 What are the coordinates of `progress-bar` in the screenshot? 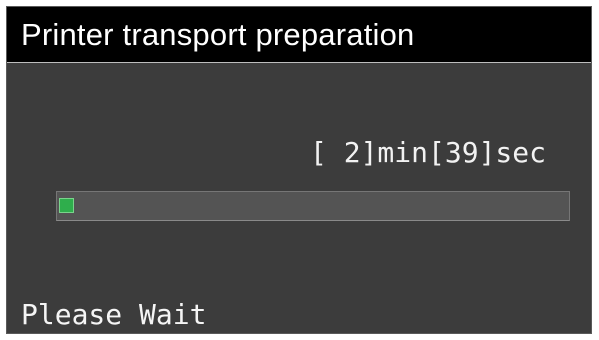 It's located at (313, 206).